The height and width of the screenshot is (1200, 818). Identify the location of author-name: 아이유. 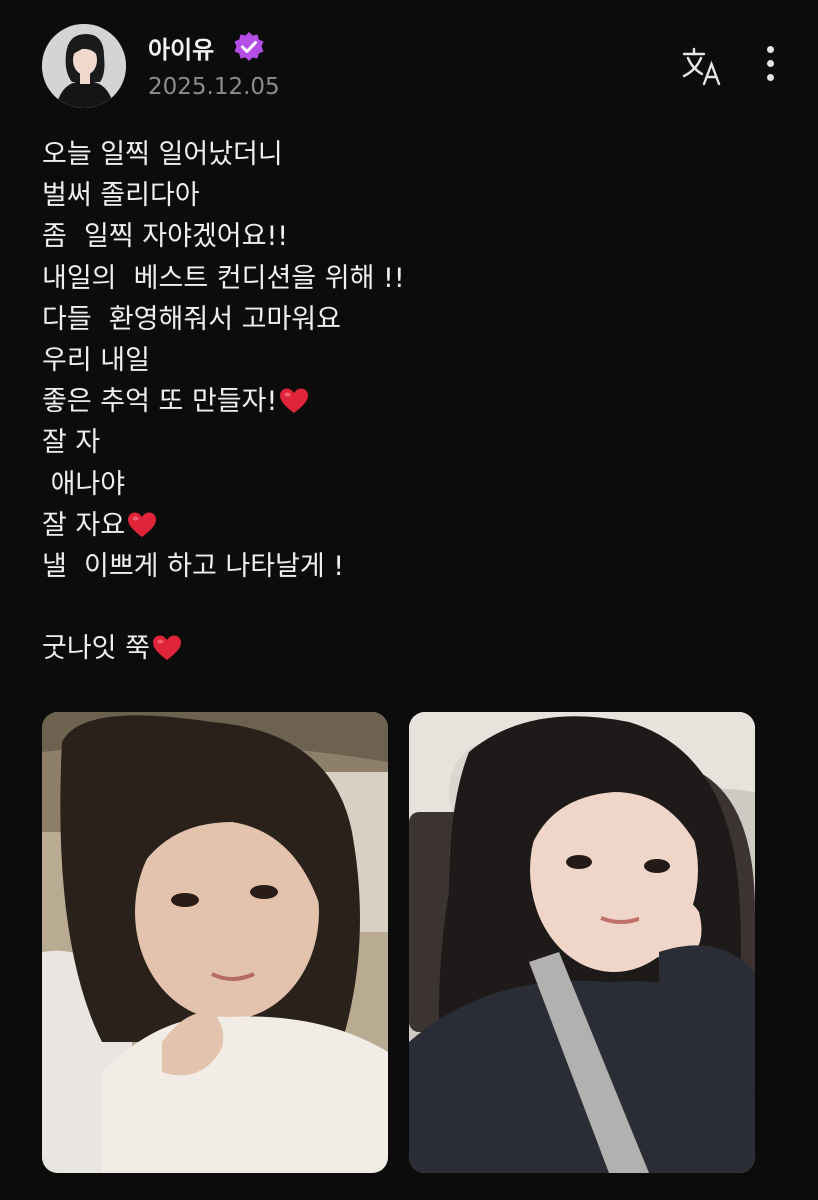
(181, 47).